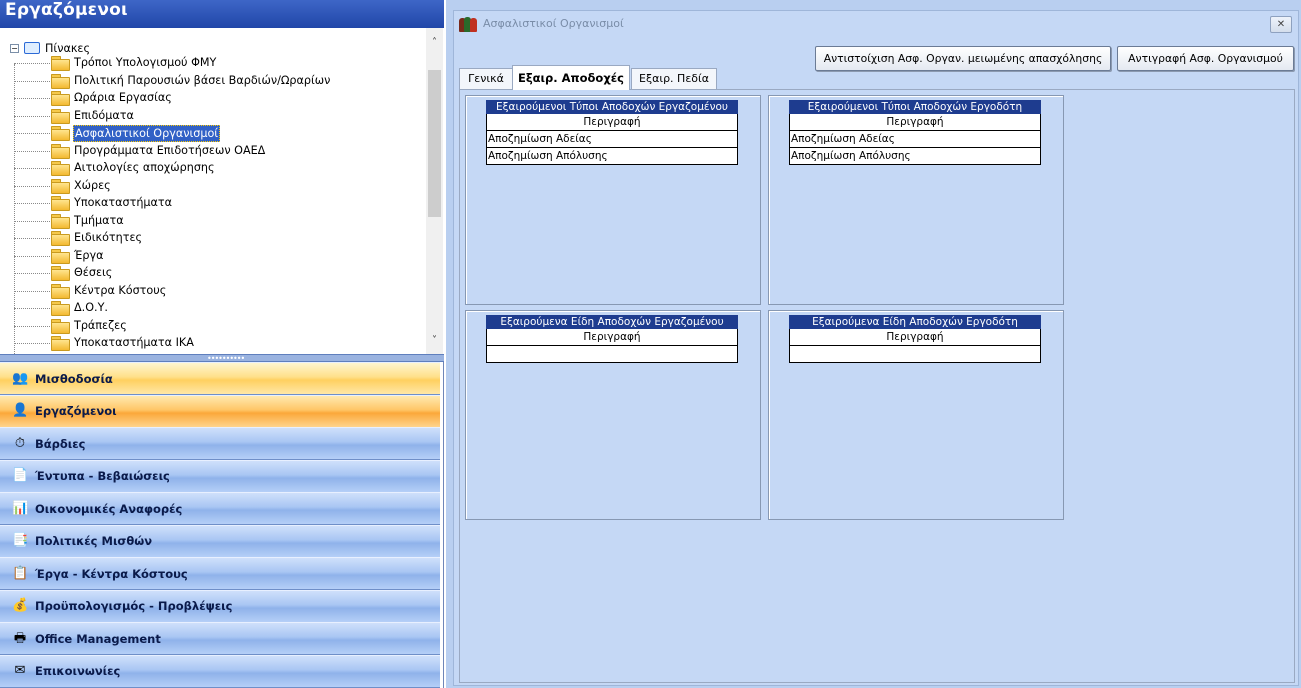 This screenshot has width=1301, height=688. What do you see at coordinates (20, 443) in the screenshot?
I see `shift-icon: ⏱` at bounding box center [20, 443].